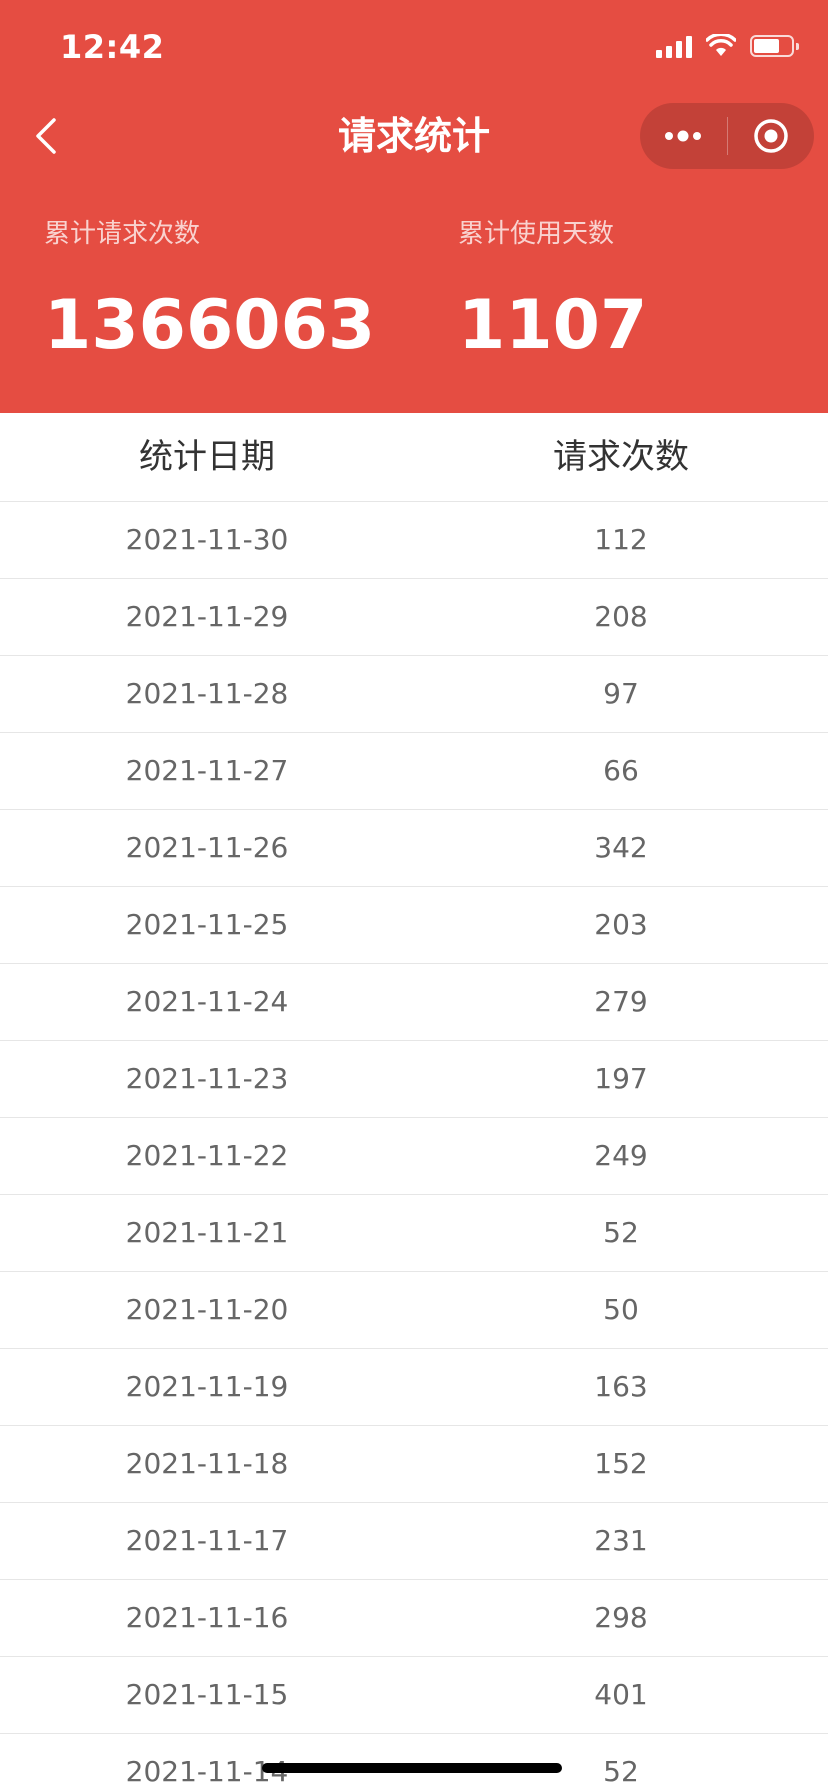 This screenshot has height=1792, width=828. What do you see at coordinates (414, 1233) in the screenshot?
I see `table-row: 2021-11-21 52` at bounding box center [414, 1233].